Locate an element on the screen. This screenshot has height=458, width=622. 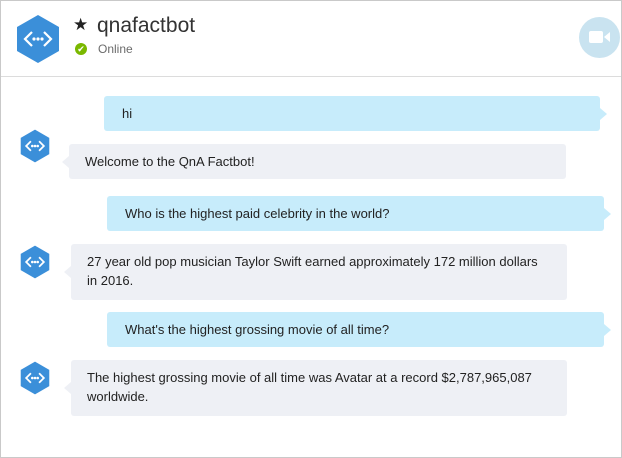
online-status-icon: ✔ is located at coordinates (81, 49).